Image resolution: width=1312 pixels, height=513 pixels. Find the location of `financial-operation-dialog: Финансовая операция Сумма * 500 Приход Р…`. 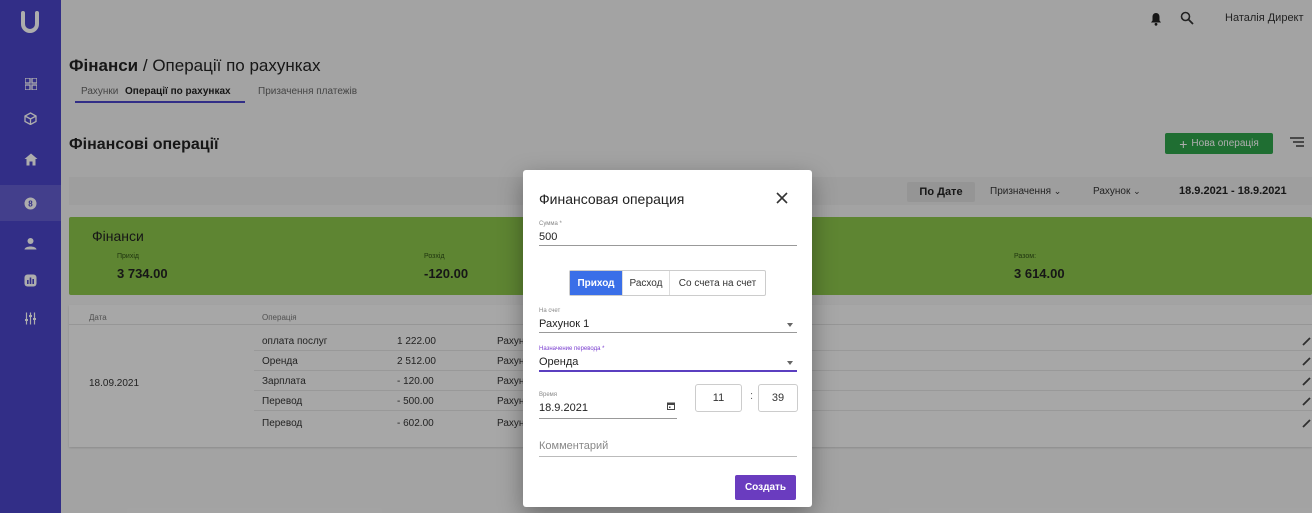

financial-operation-dialog: Финансовая операция Сумма * 500 Приход Р… is located at coordinates (667, 338).